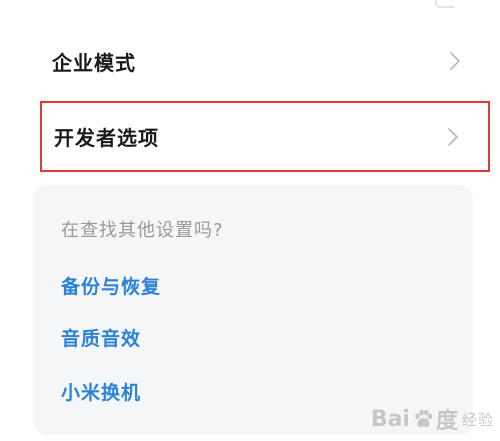  I want to click on settings-item-enterprise-mode: 企业模式, so click(265, 61).